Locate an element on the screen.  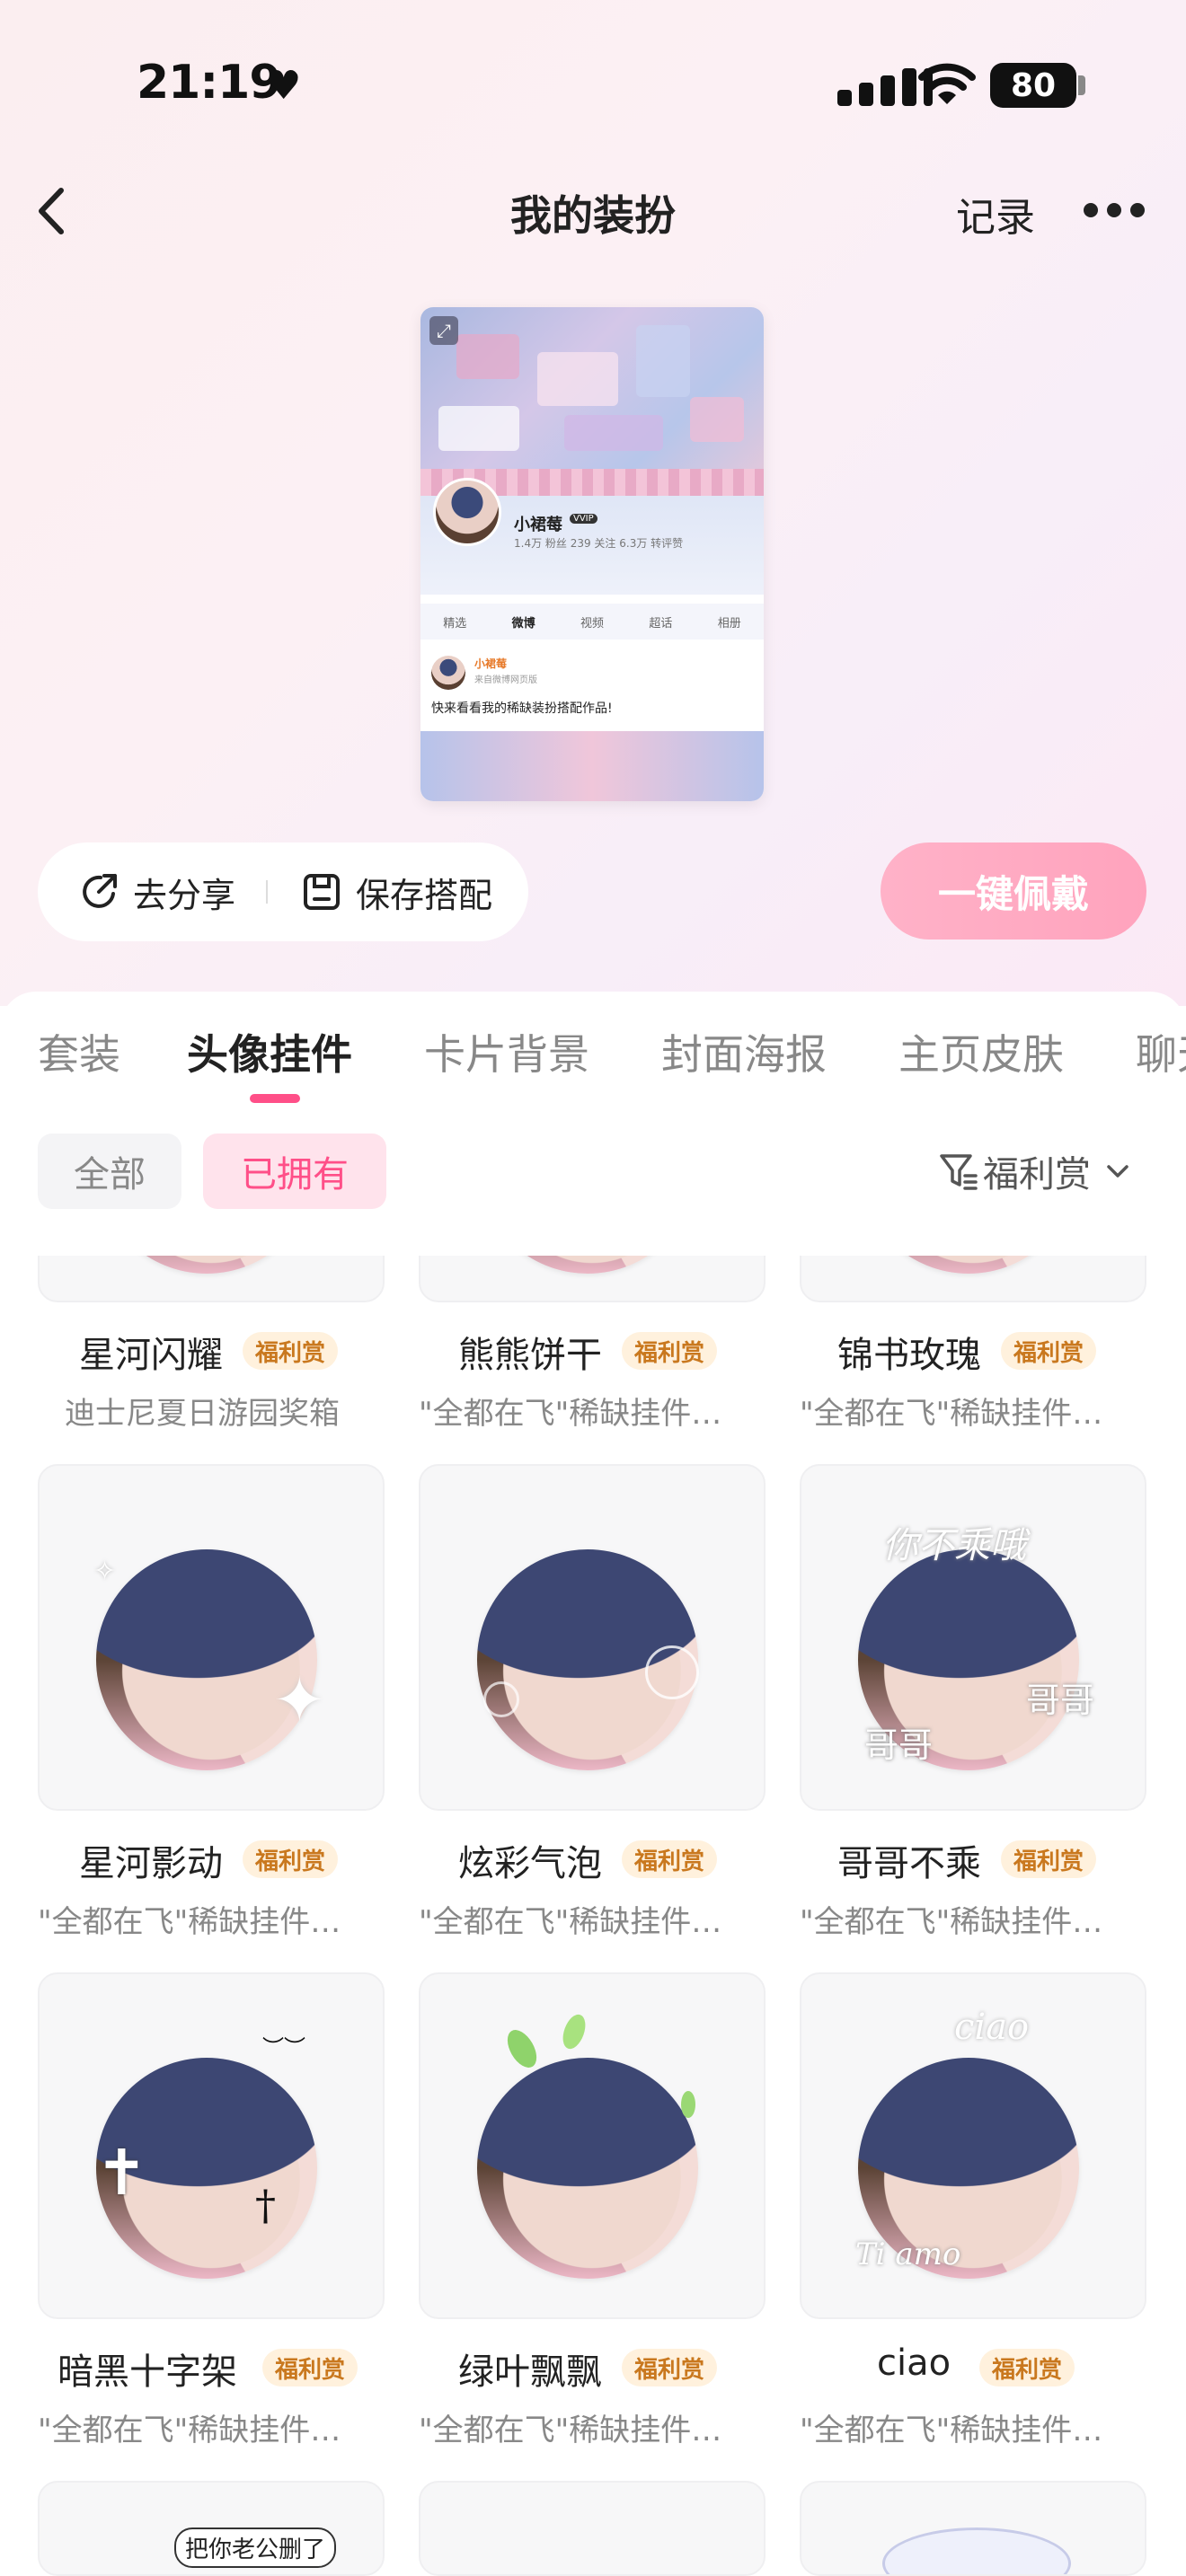
preview-post-source: 来自微博网页版 is located at coordinates (505, 680).